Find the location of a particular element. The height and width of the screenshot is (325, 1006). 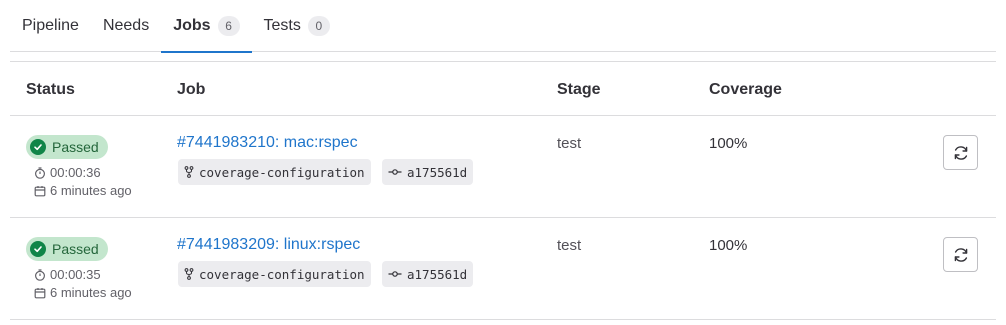

tab-label: Jobs is located at coordinates (192, 25).